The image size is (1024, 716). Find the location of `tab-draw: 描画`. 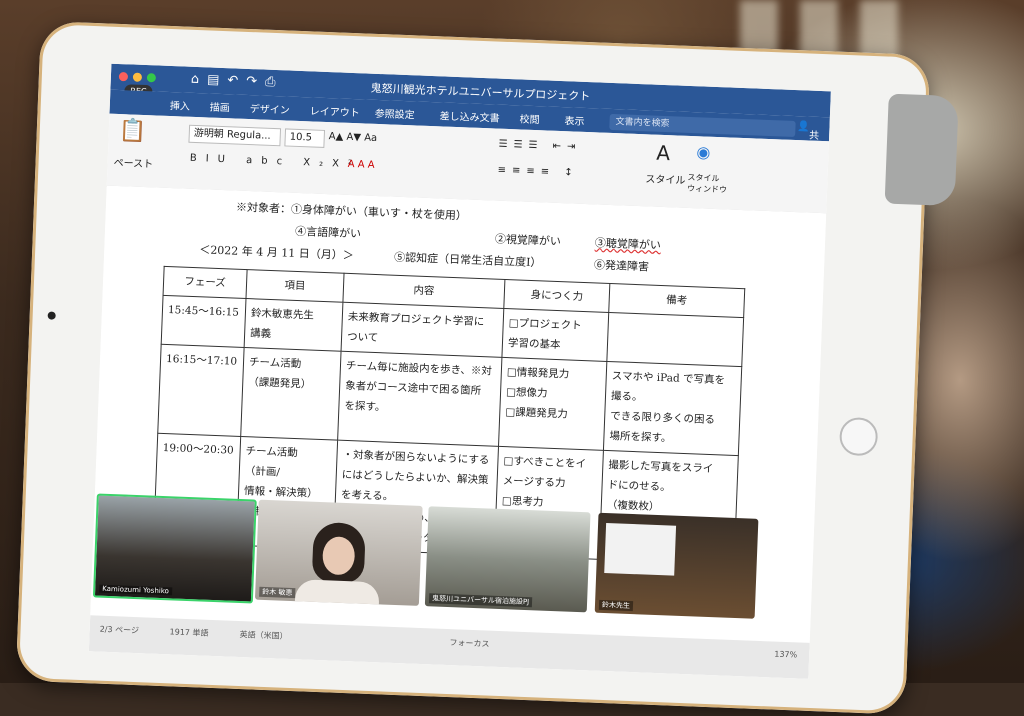

tab-draw: 描画 is located at coordinates (220, 107).